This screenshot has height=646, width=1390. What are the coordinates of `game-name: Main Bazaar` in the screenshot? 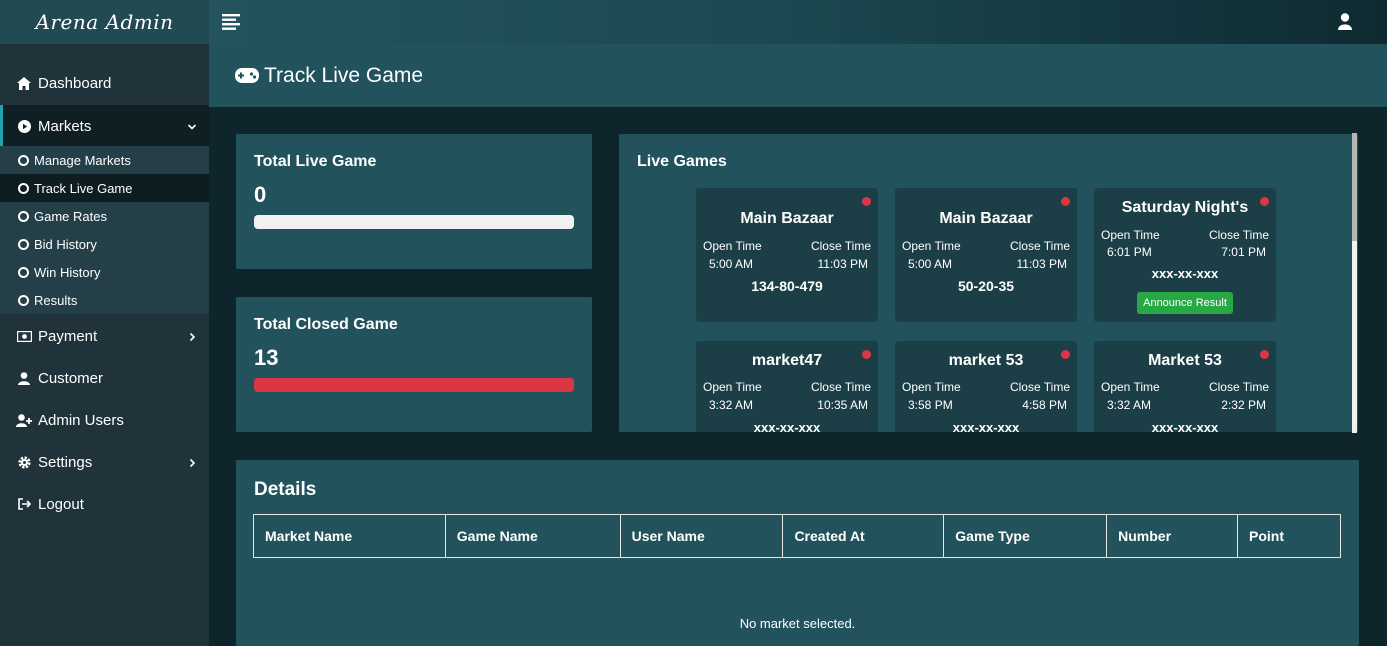 It's located at (986, 218).